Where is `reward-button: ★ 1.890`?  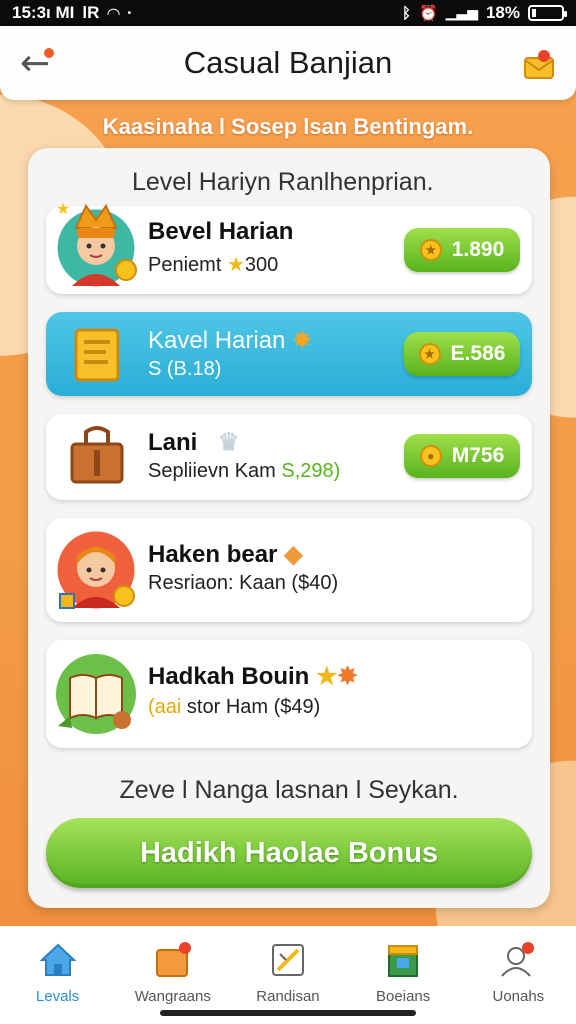 reward-button: ★ 1.890 is located at coordinates (462, 250).